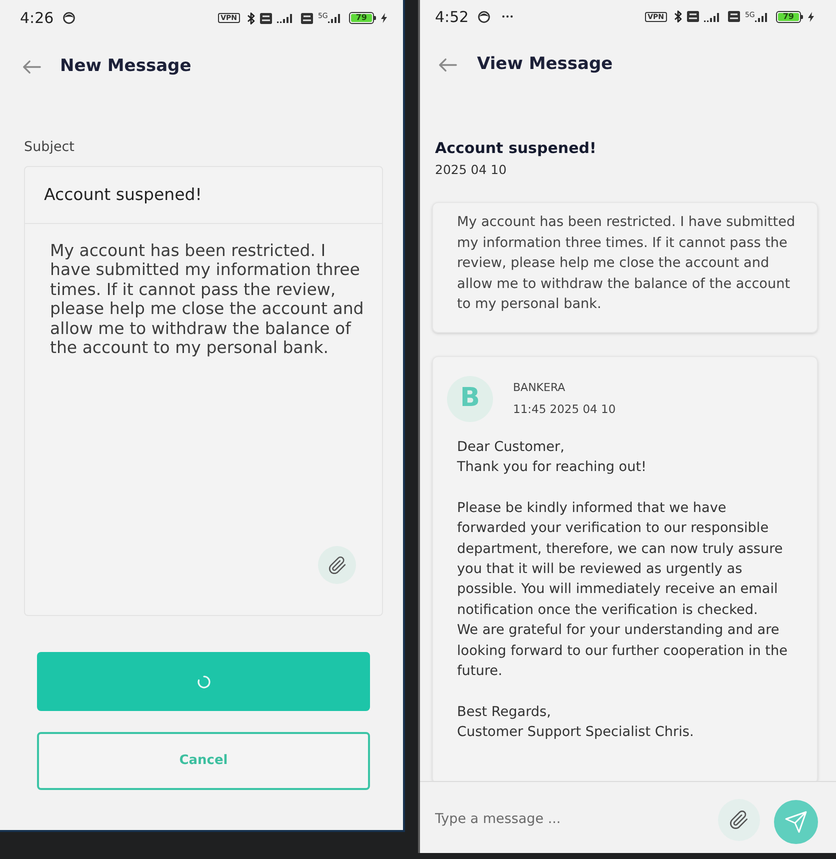  Describe the element at coordinates (626, 263) in the screenshot. I see `message-text: My account has been restricted. I have submitted my information three times. If it cannot pass the review, please help me close the account and allow me to withdraw the balance of the account to my personal bank.` at that location.